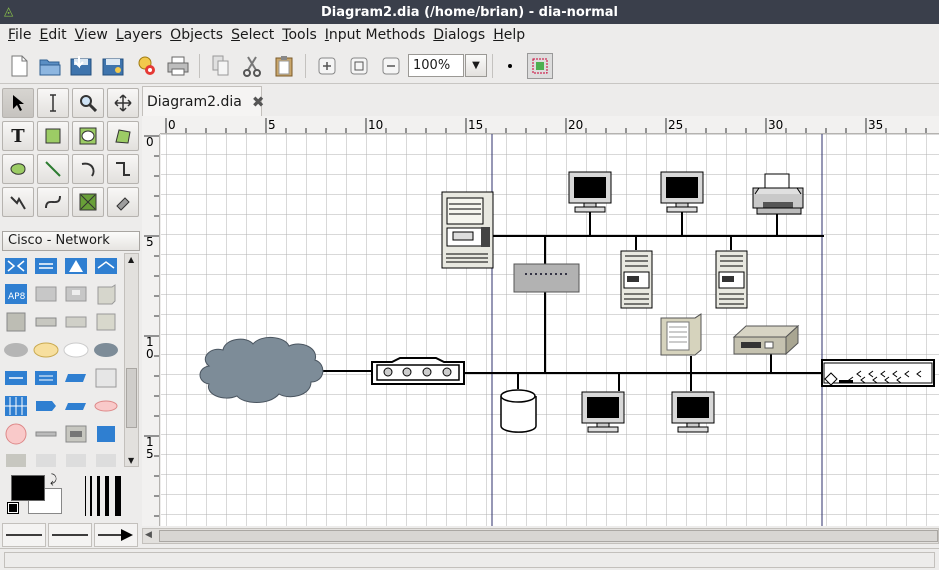  I want to click on outline-tool-icon, so click(123, 202).